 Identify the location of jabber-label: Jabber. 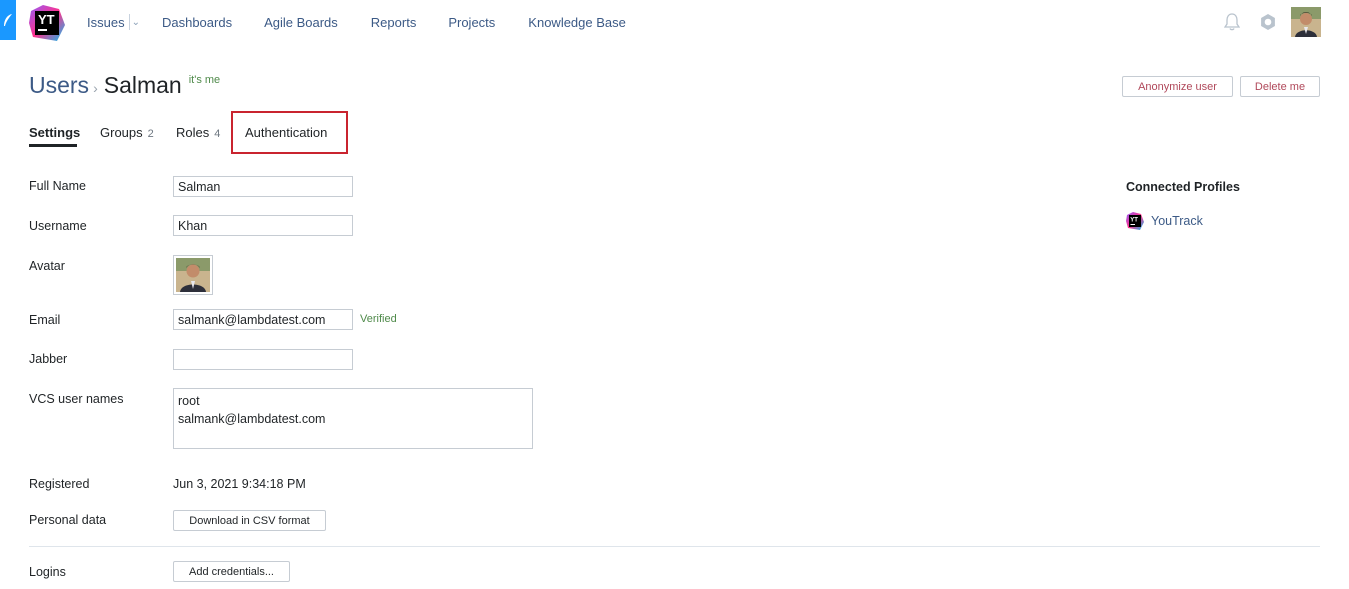
(48, 359).